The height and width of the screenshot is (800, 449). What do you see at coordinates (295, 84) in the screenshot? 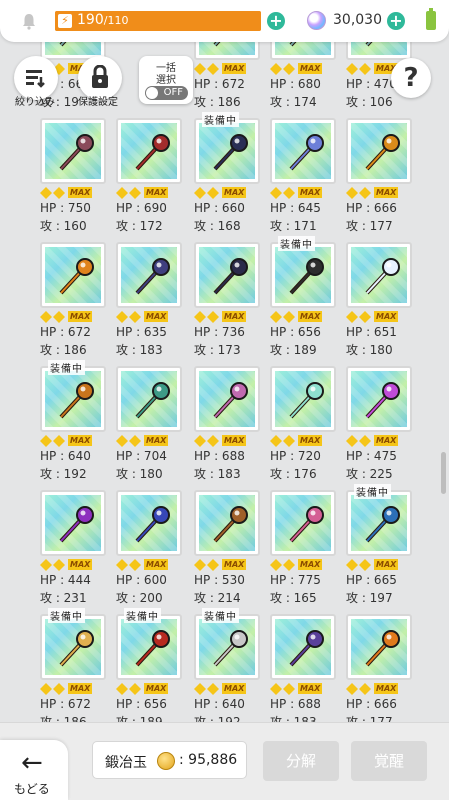
I see `hp-value: HP : 680` at bounding box center [295, 84].